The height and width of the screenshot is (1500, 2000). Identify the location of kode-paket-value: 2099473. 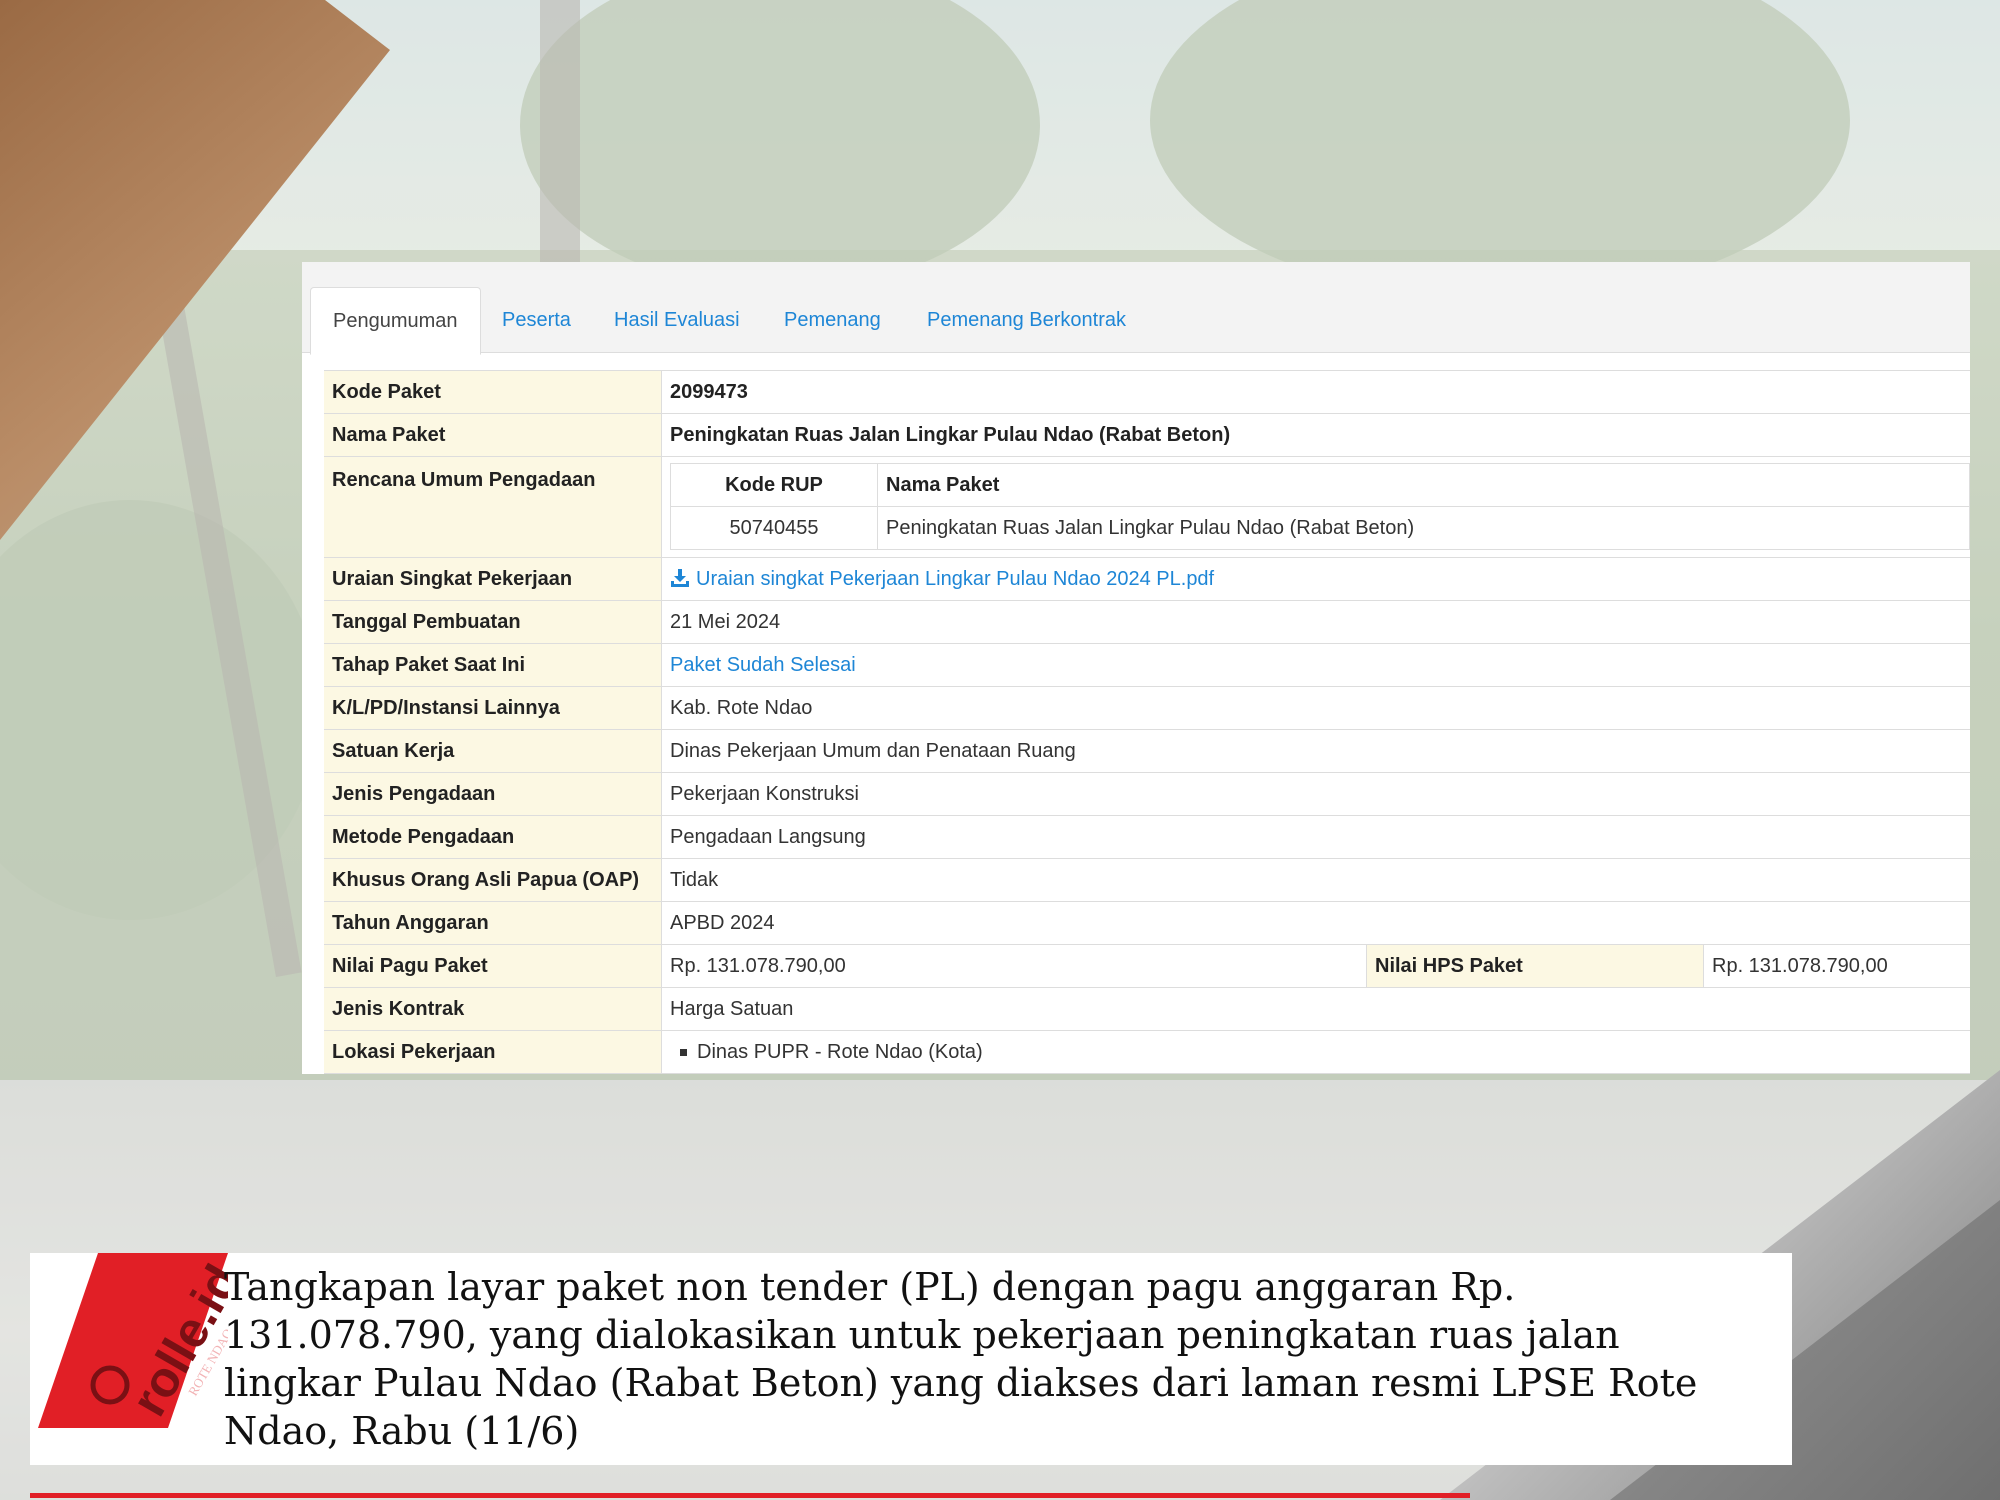
(709, 391).